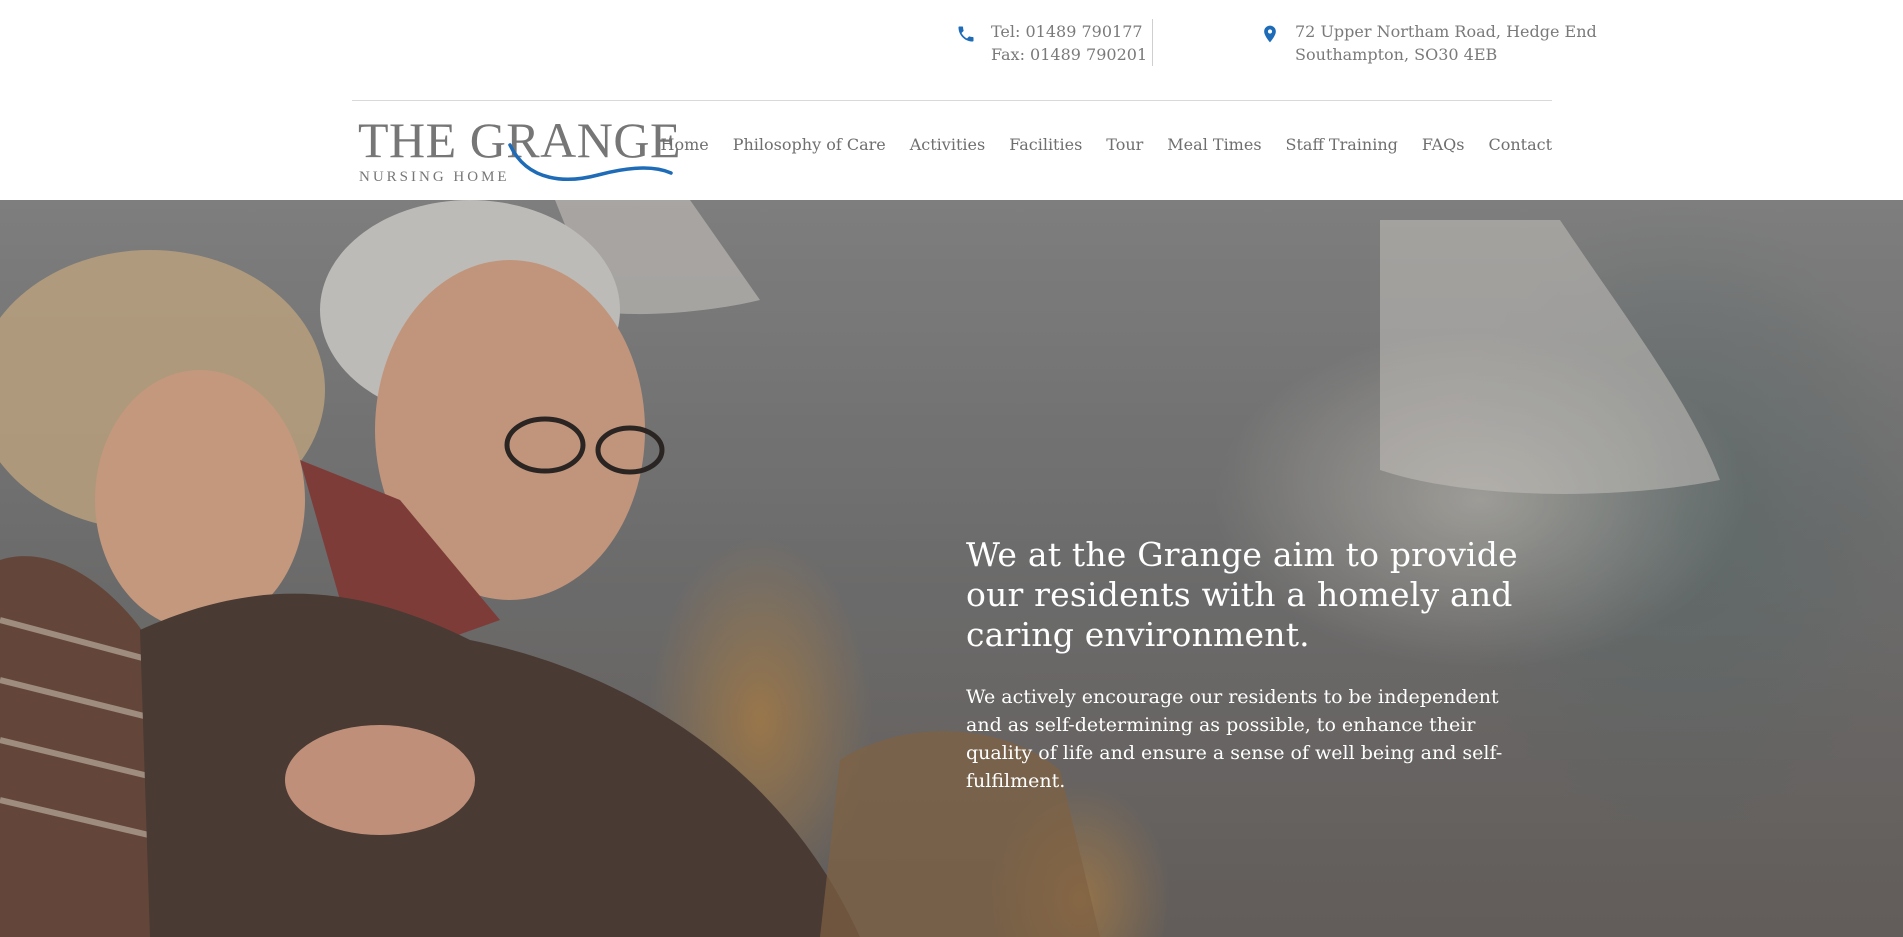 This screenshot has height=937, width=1903. What do you see at coordinates (947, 144) in the screenshot?
I see `nav-activities: Activities` at bounding box center [947, 144].